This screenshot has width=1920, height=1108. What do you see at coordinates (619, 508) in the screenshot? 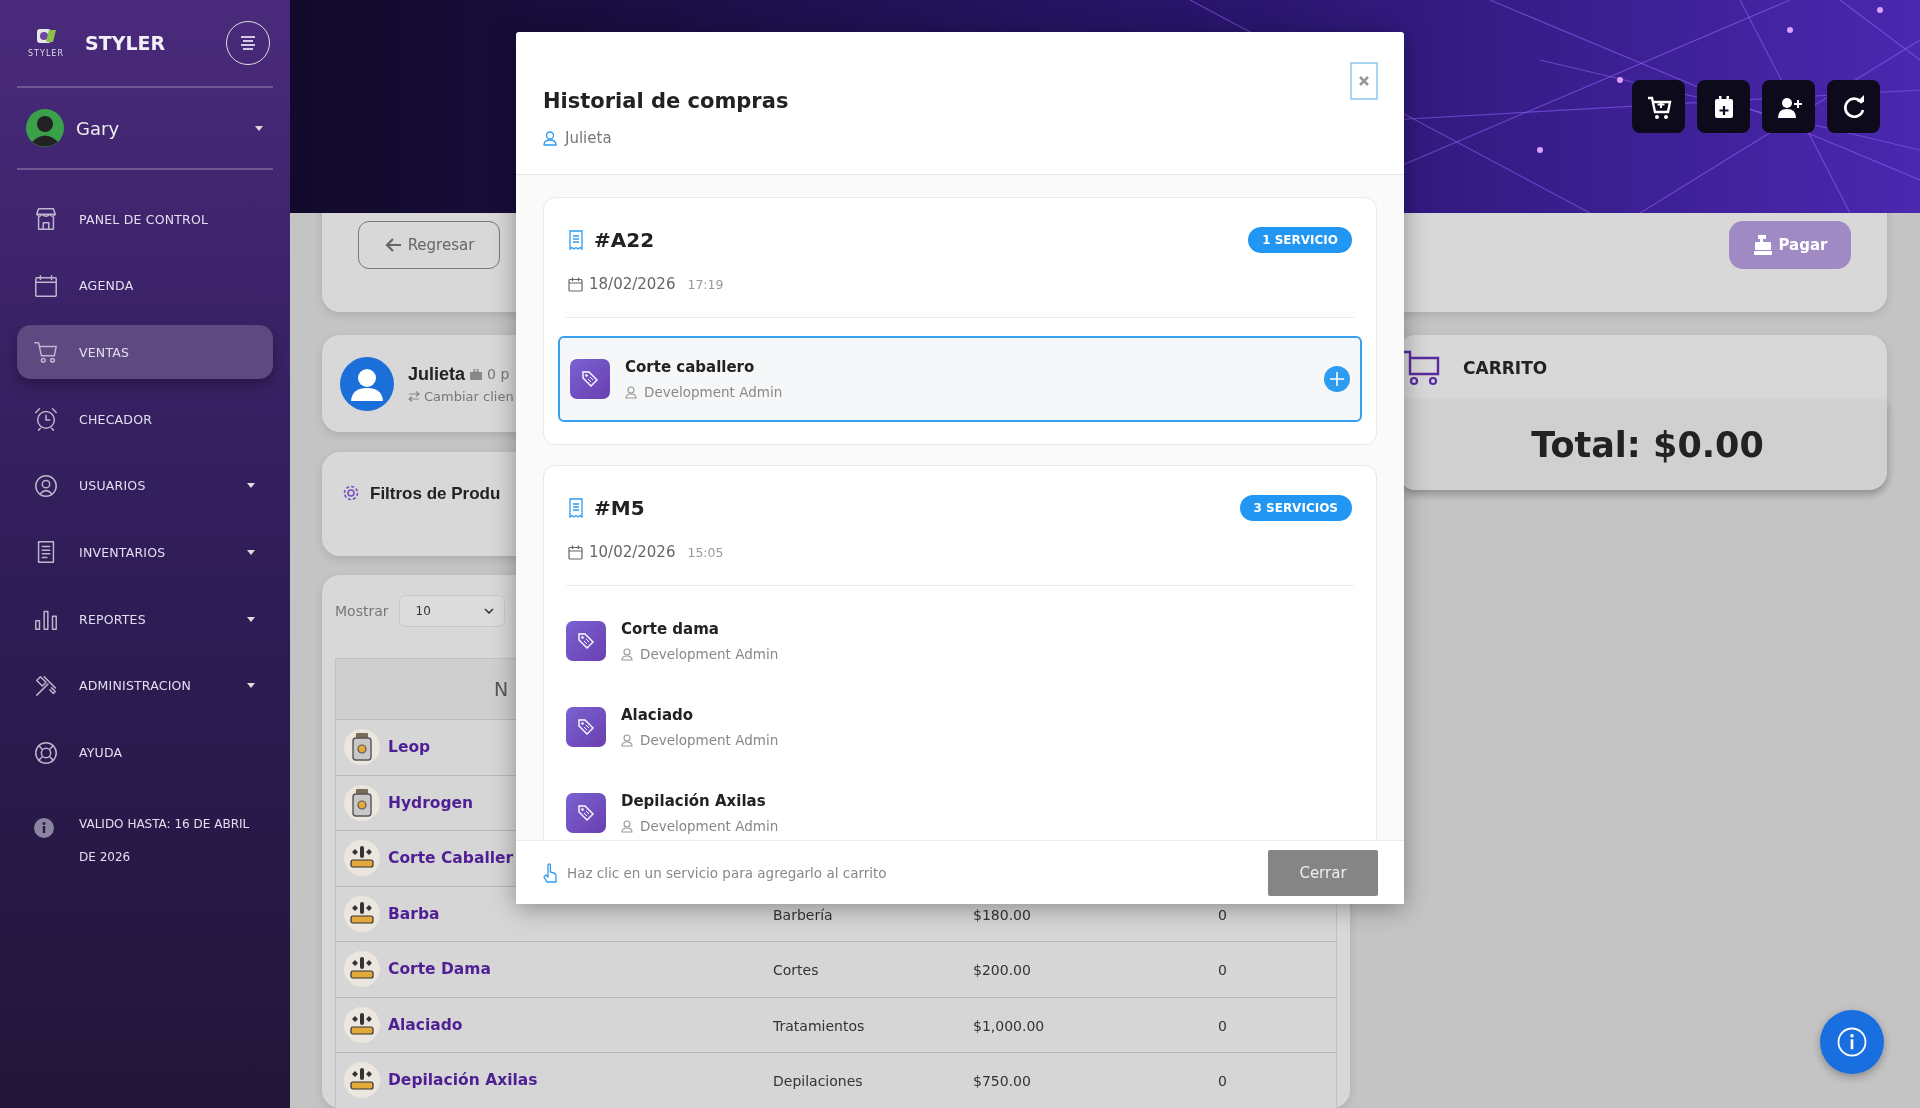
I see `order-number: #M5` at bounding box center [619, 508].